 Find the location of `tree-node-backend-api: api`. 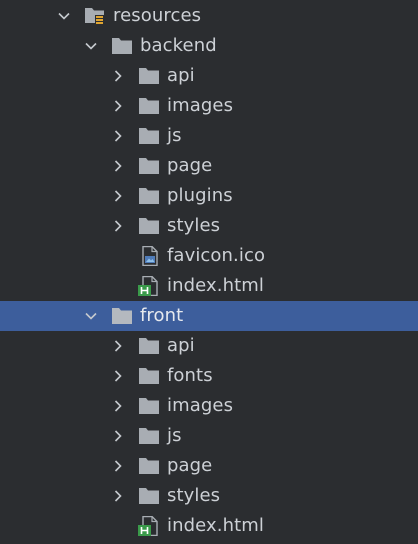

tree-node-backend-api: api is located at coordinates (209, 76).